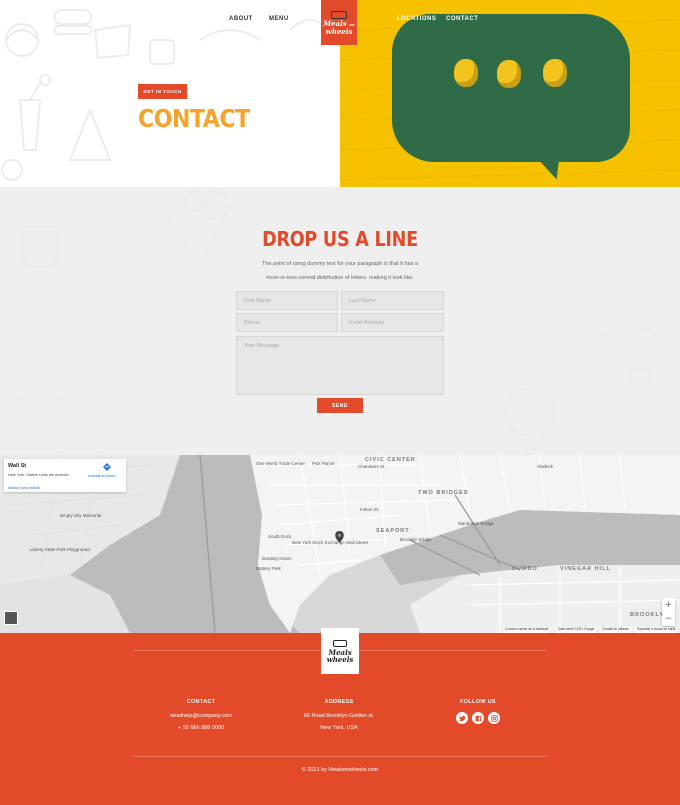  What do you see at coordinates (81, 515) in the screenshot?
I see `map-label: Empty Sky Memorial` at bounding box center [81, 515].